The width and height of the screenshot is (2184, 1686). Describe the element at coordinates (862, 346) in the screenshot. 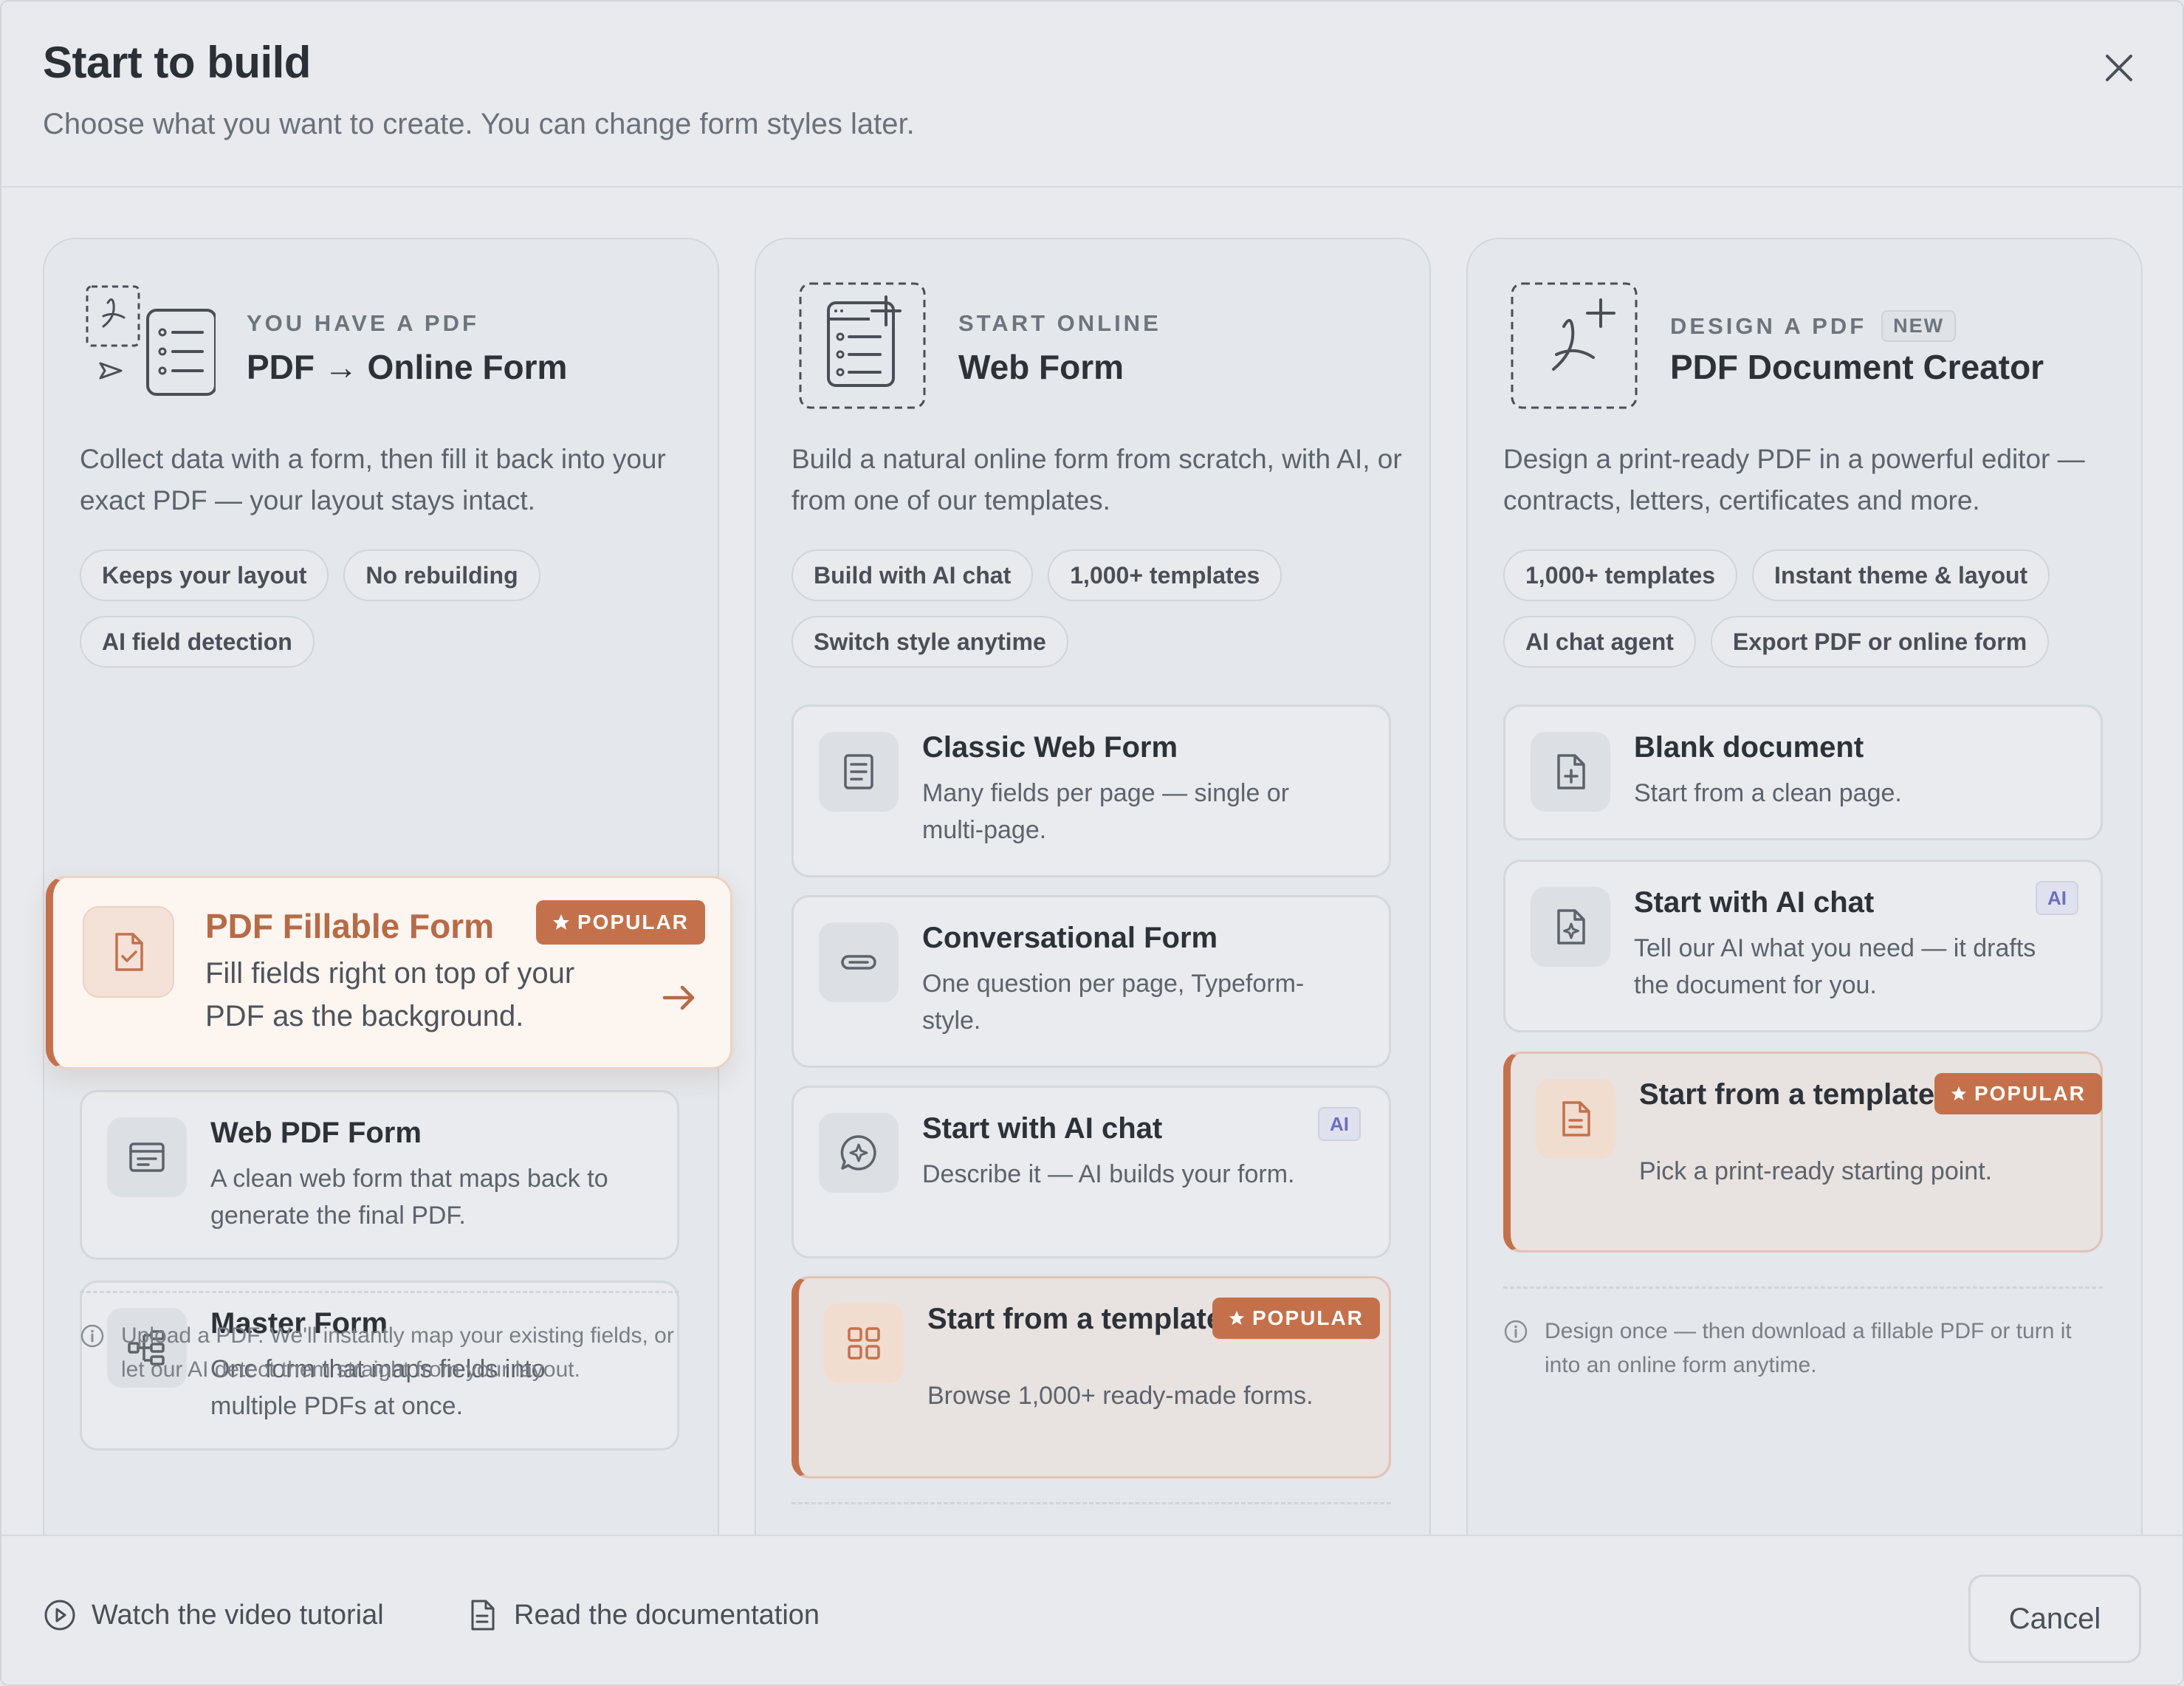

I see `web-form-add-icon` at that location.